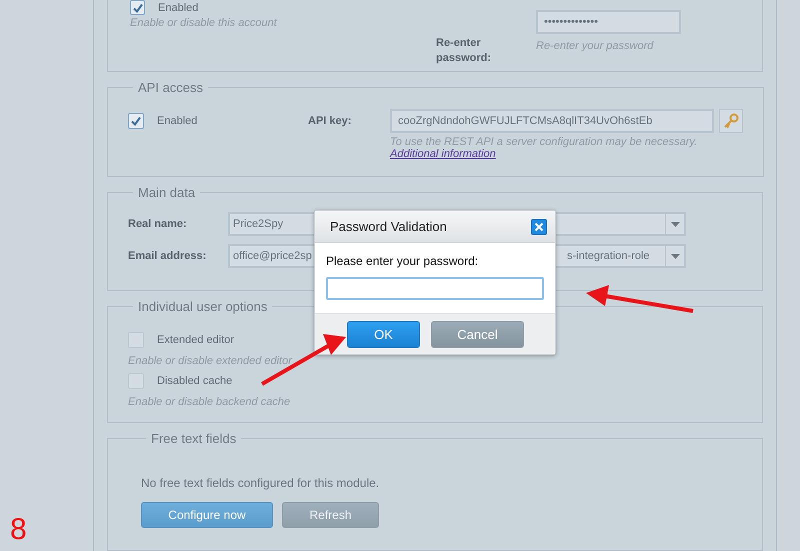 This screenshot has height=551, width=800. I want to click on close-button, so click(539, 226).